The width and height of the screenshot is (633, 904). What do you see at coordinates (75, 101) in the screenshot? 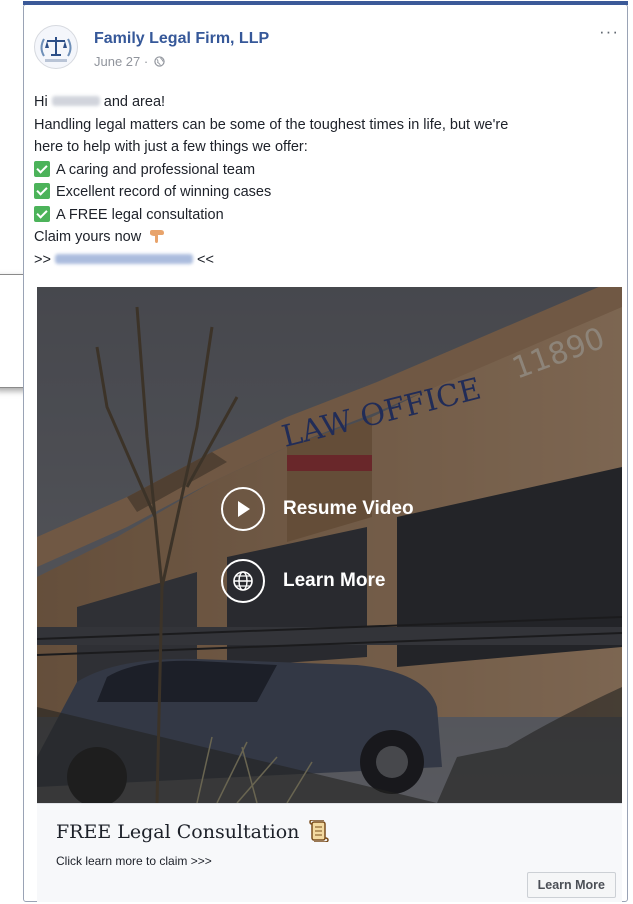
I see `blurred-location` at bounding box center [75, 101].